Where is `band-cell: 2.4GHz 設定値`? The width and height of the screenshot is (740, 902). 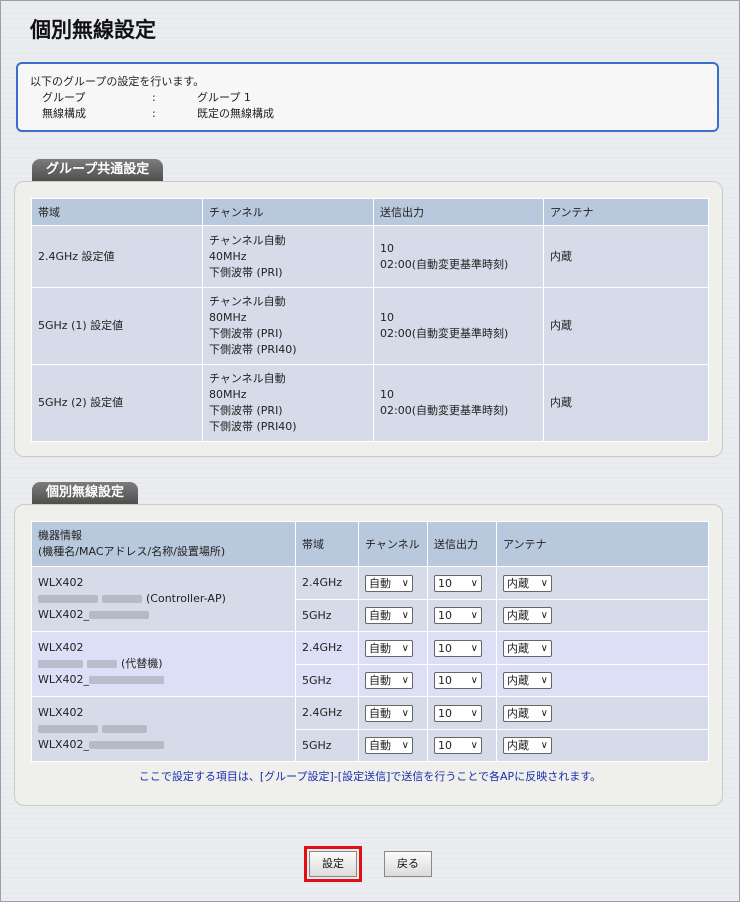
band-cell: 2.4GHz 設定値 is located at coordinates (117, 256).